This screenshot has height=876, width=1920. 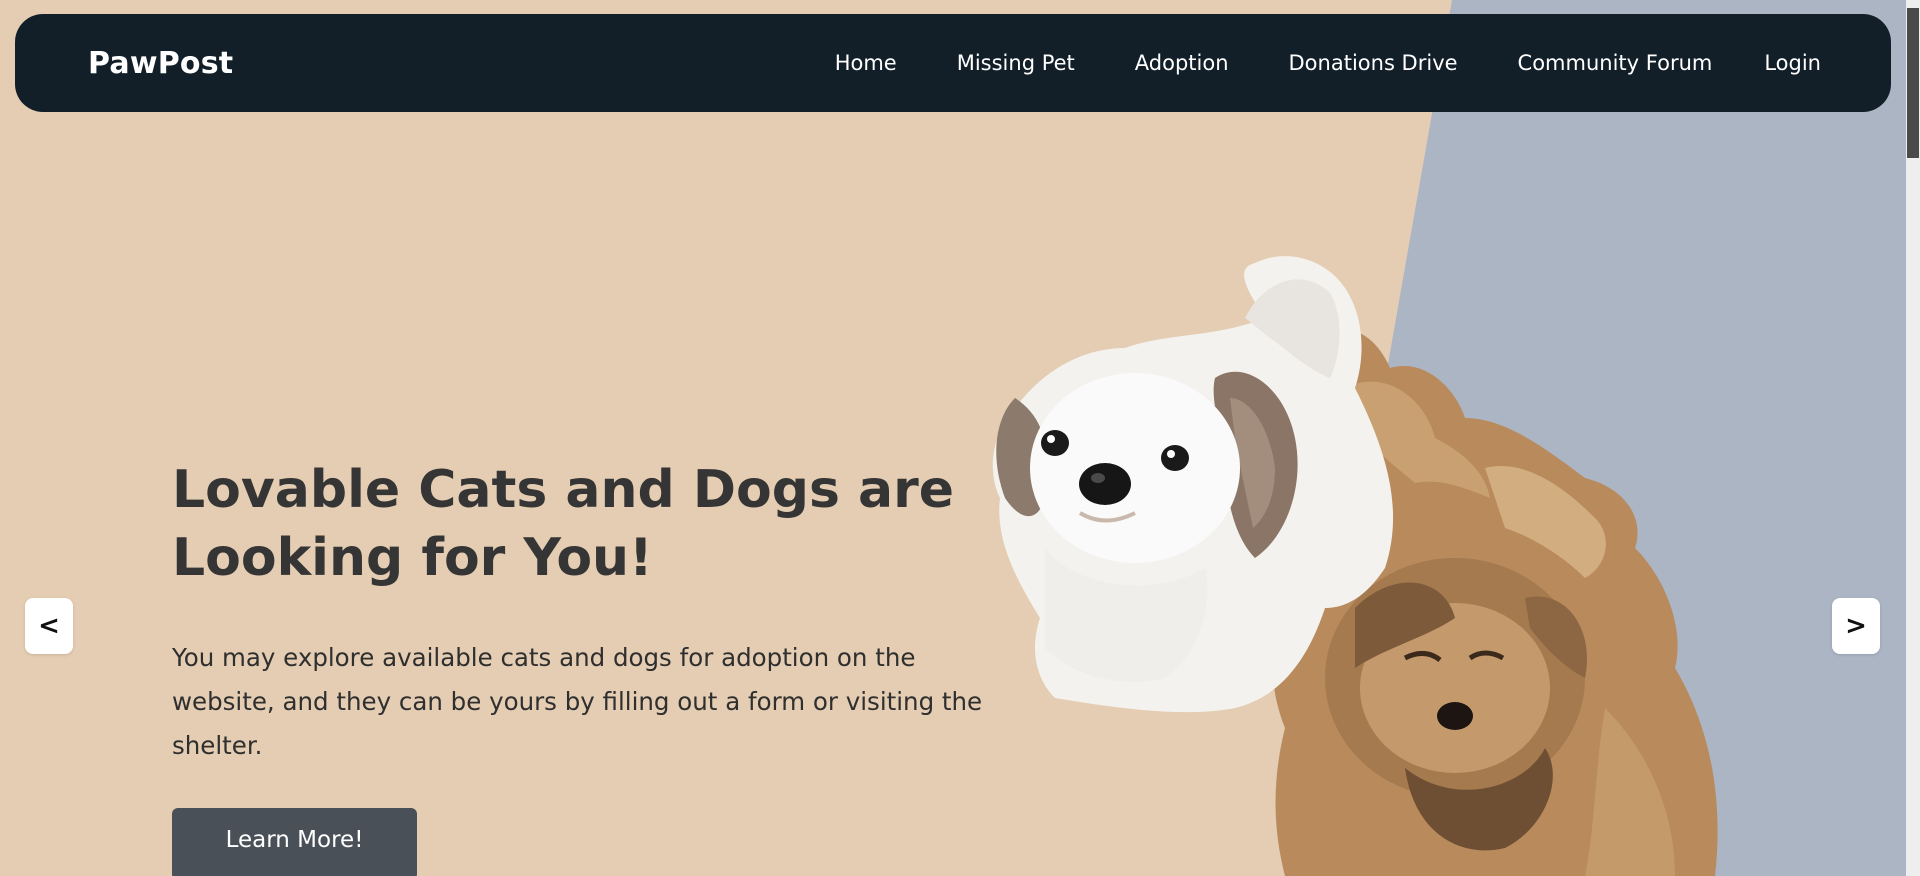 I want to click on brand-logo: PawPost, so click(x=160, y=63).